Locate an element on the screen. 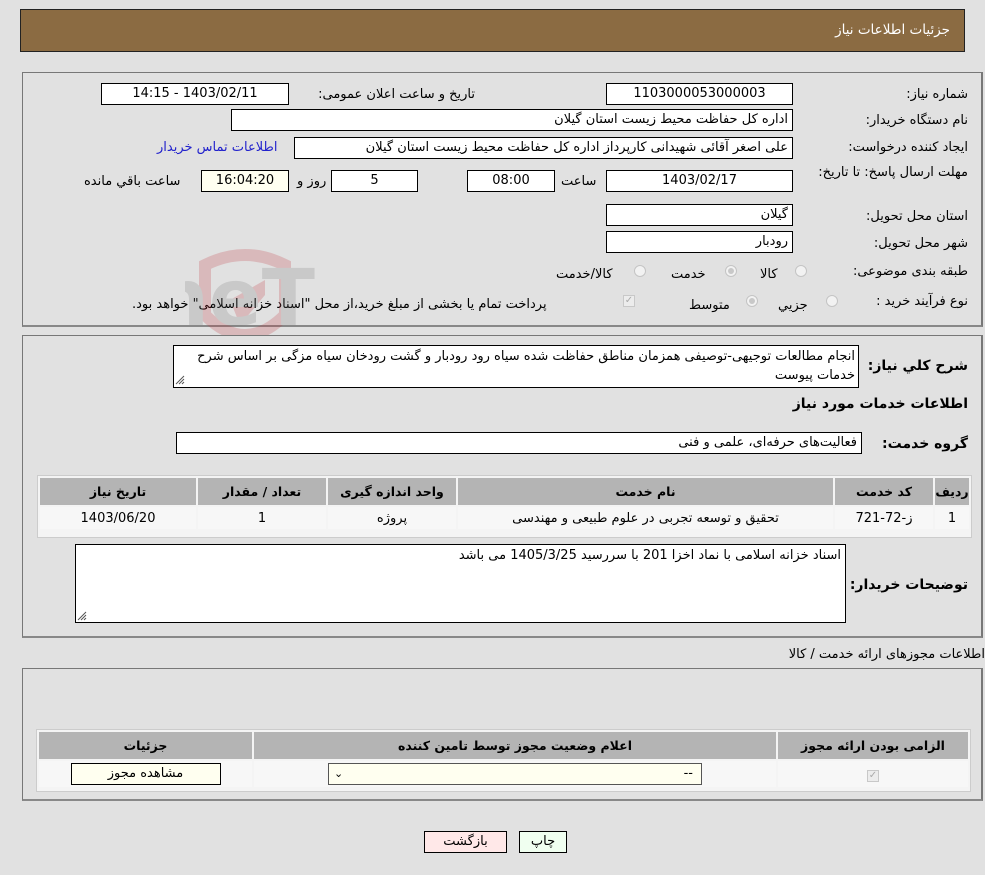  days-label: روز و is located at coordinates (312, 181).